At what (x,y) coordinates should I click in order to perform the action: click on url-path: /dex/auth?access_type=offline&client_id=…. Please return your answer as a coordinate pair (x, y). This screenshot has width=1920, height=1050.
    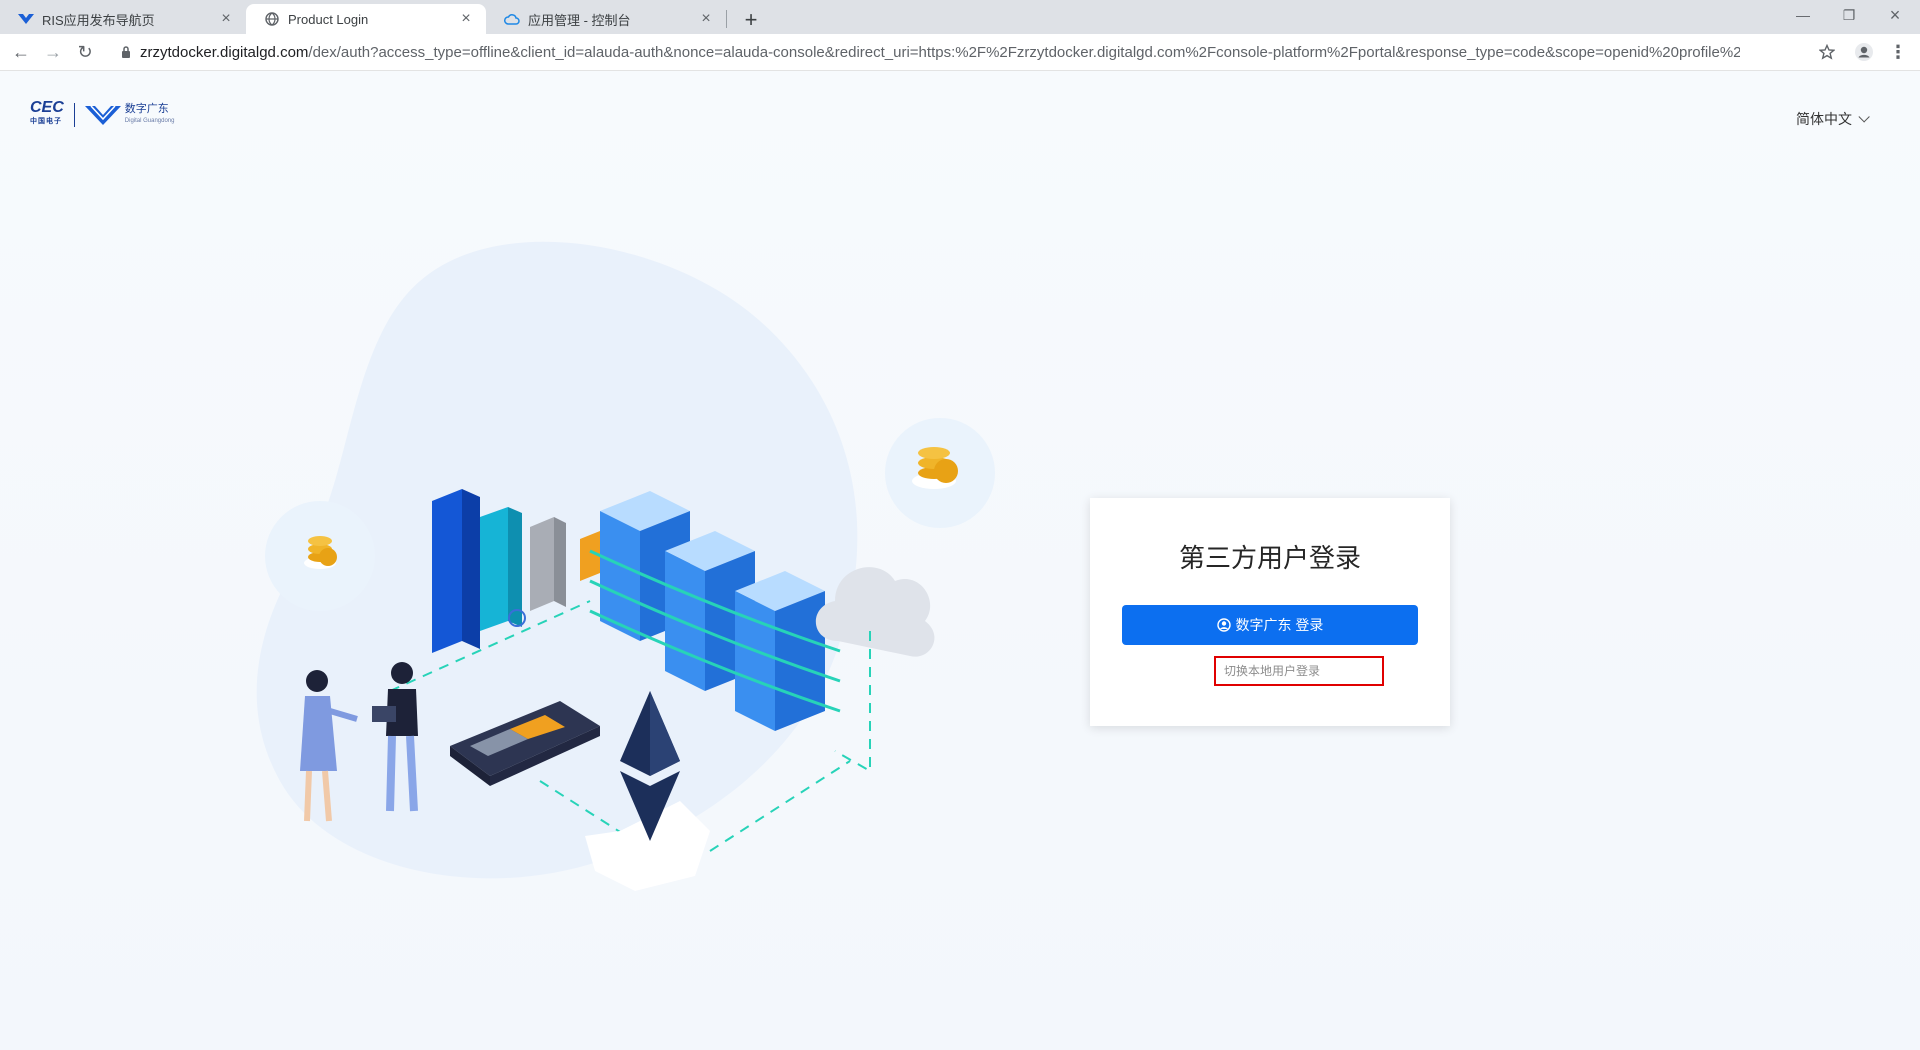
    Looking at the image, I should click on (1024, 52).